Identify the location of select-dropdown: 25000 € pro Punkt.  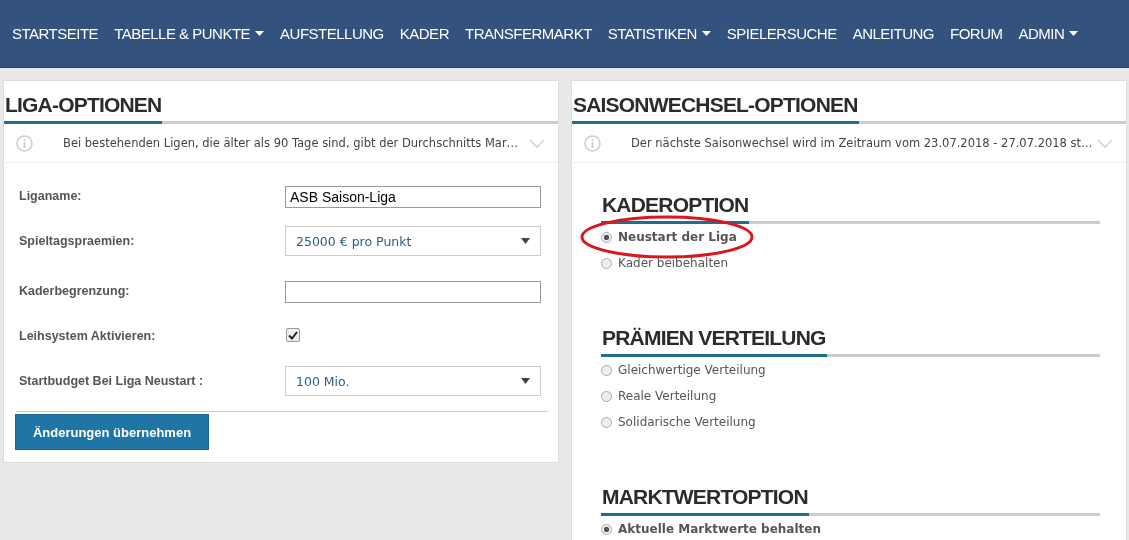
(413, 241).